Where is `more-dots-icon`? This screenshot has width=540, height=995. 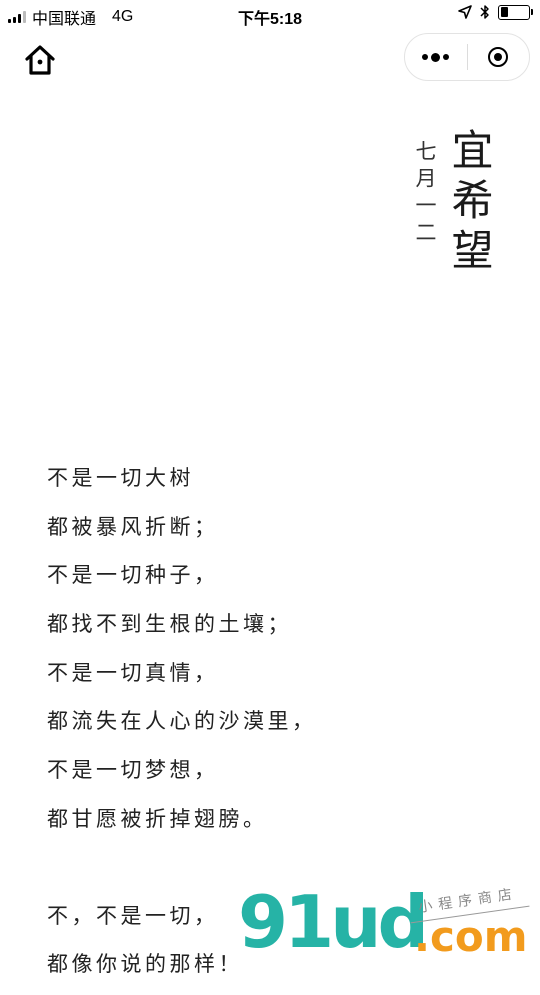
more-dots-icon is located at coordinates (436, 57).